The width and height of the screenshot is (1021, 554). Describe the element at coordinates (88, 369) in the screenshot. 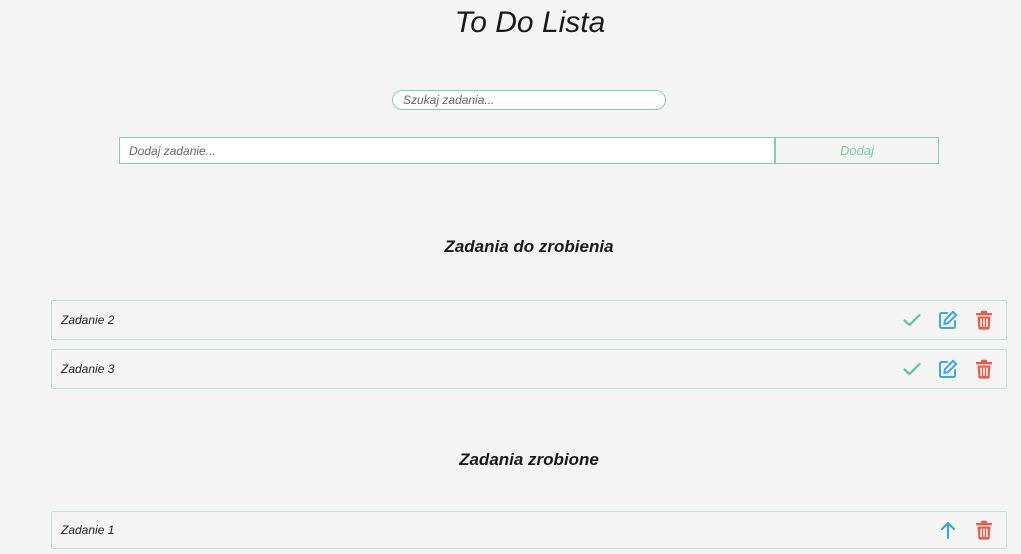

I see `task-label: Zadanie 3` at that location.